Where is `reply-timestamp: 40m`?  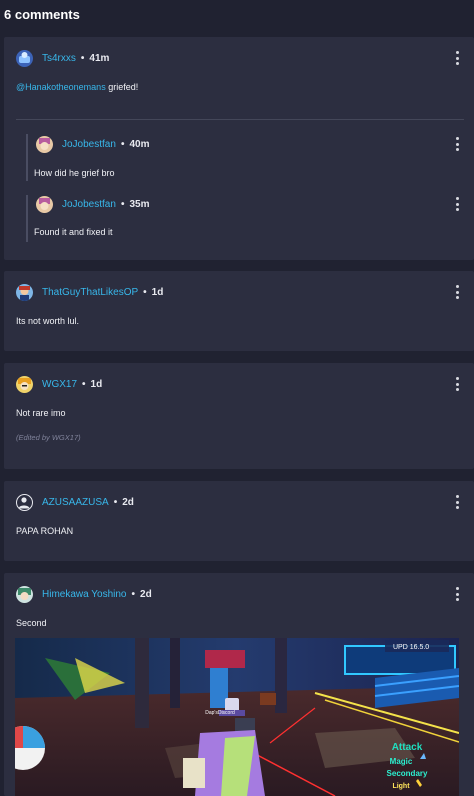 reply-timestamp: 40m is located at coordinates (139, 144).